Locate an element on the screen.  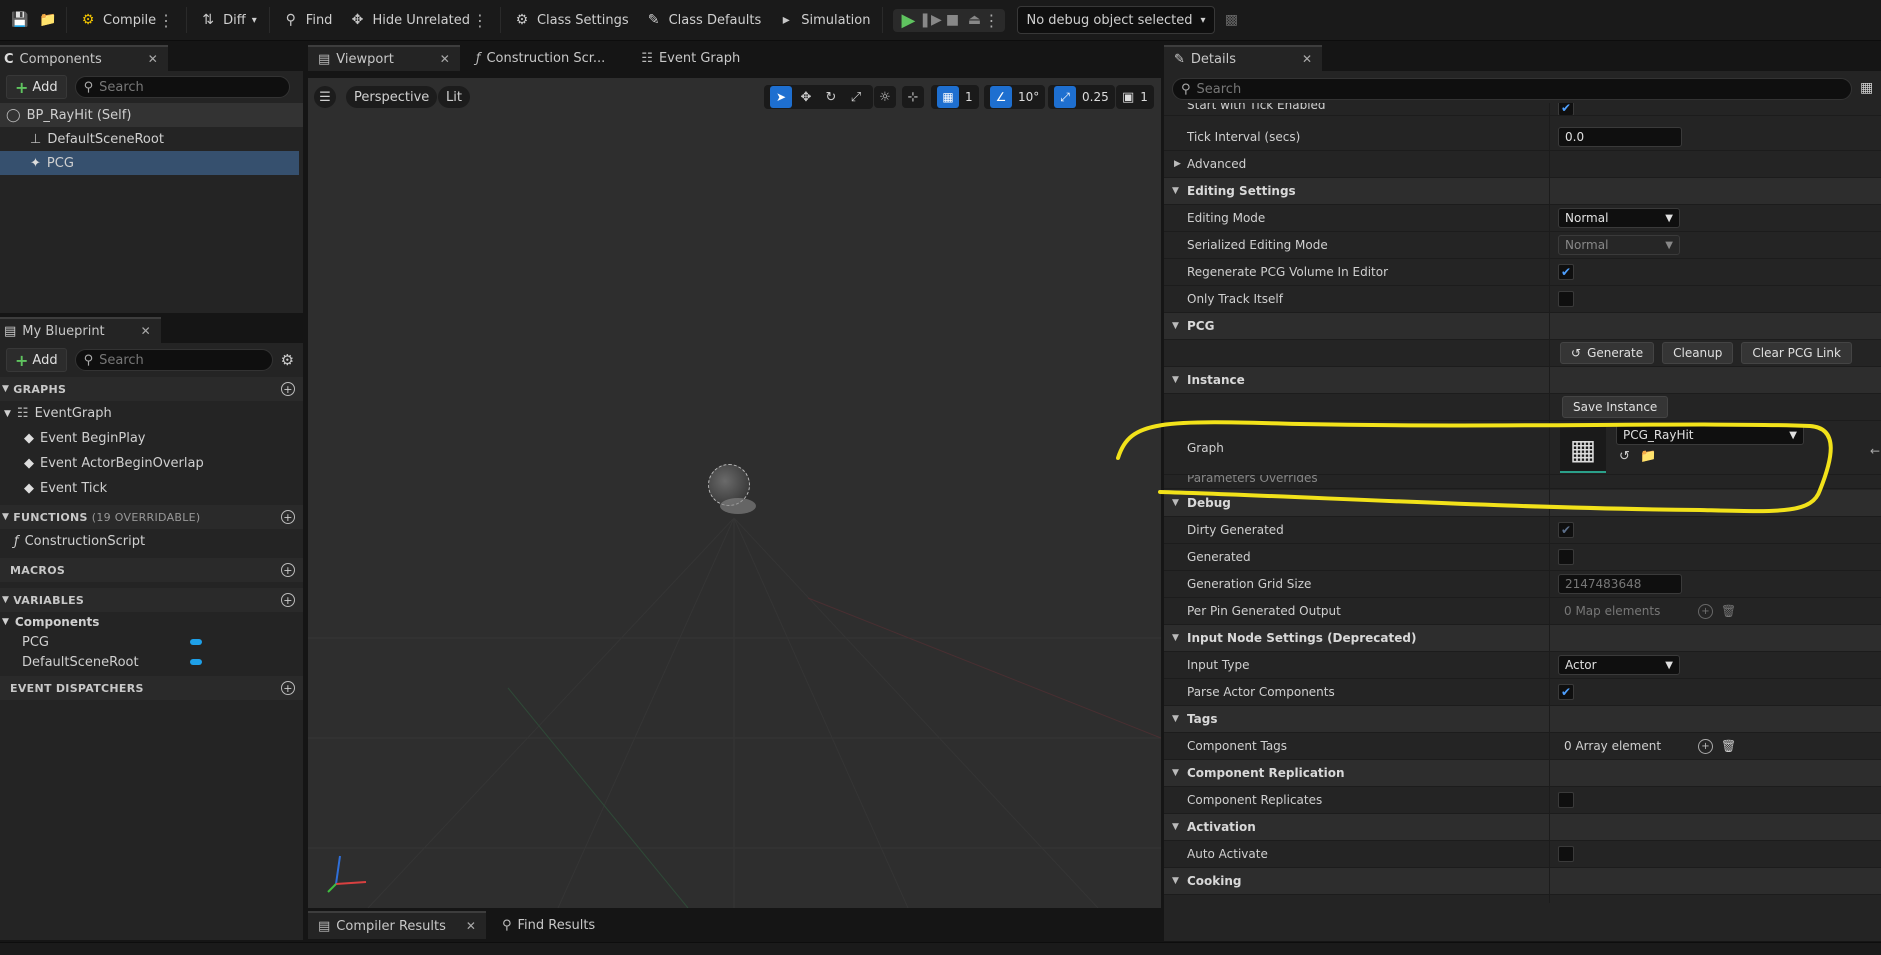
gear-icon: ⚙ is located at coordinates (287, 360).